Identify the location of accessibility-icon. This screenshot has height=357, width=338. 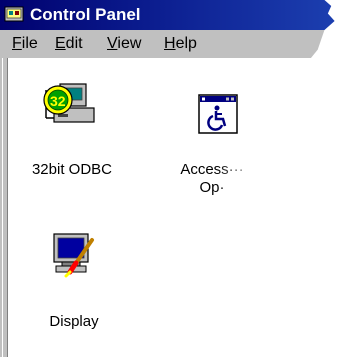
(218, 114).